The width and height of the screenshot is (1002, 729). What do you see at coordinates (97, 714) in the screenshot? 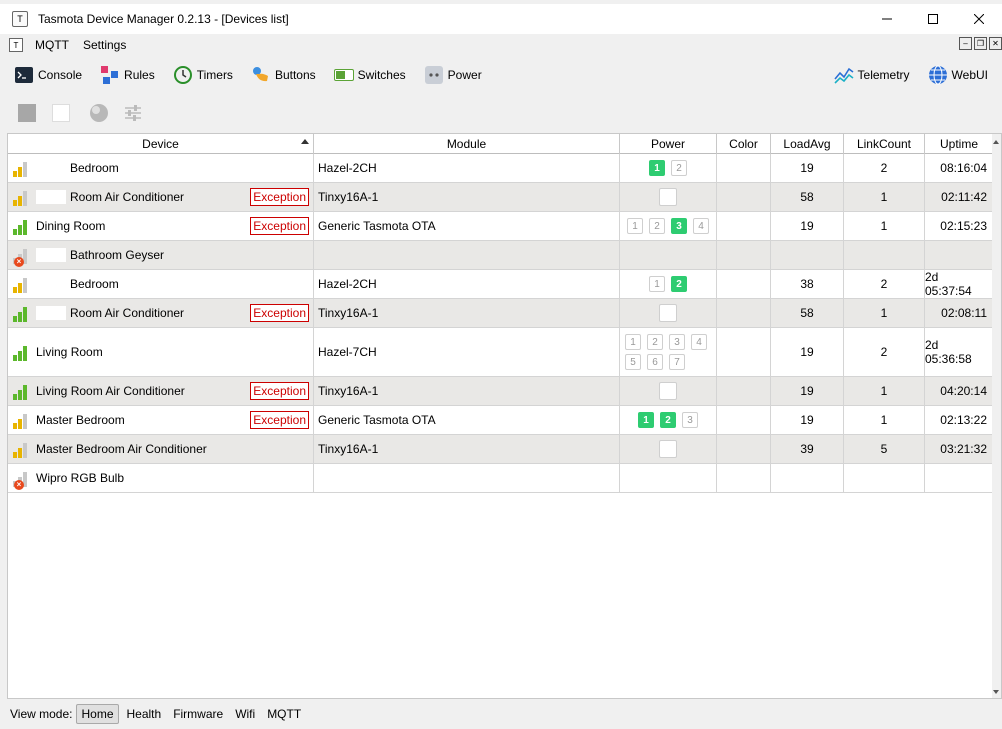
I see `view-mode-home: Home` at bounding box center [97, 714].